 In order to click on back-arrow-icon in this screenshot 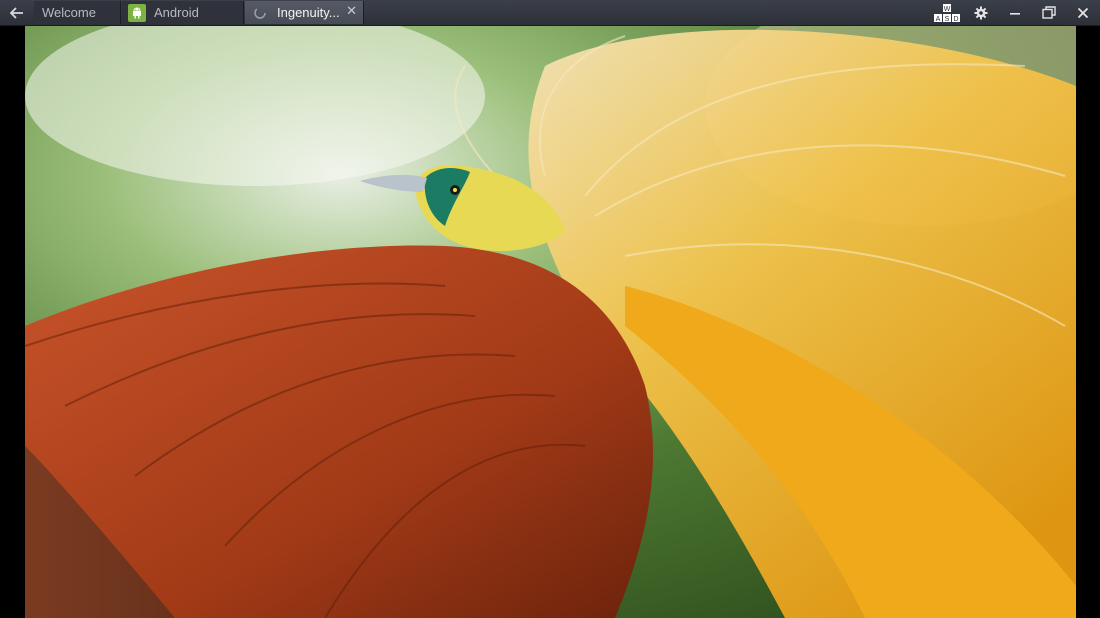, I will do `click(16, 12)`.